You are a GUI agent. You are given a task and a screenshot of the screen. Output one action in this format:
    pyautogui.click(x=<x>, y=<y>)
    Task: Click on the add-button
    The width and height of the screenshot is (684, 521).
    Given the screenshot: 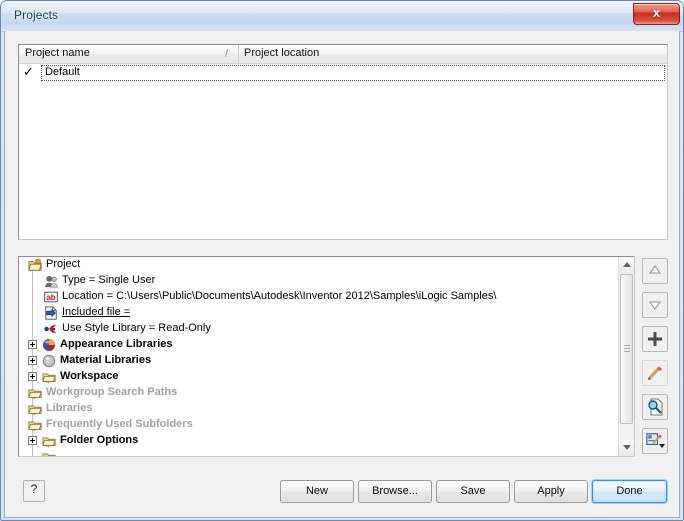 What is the action you would take?
    pyautogui.click(x=655, y=339)
    